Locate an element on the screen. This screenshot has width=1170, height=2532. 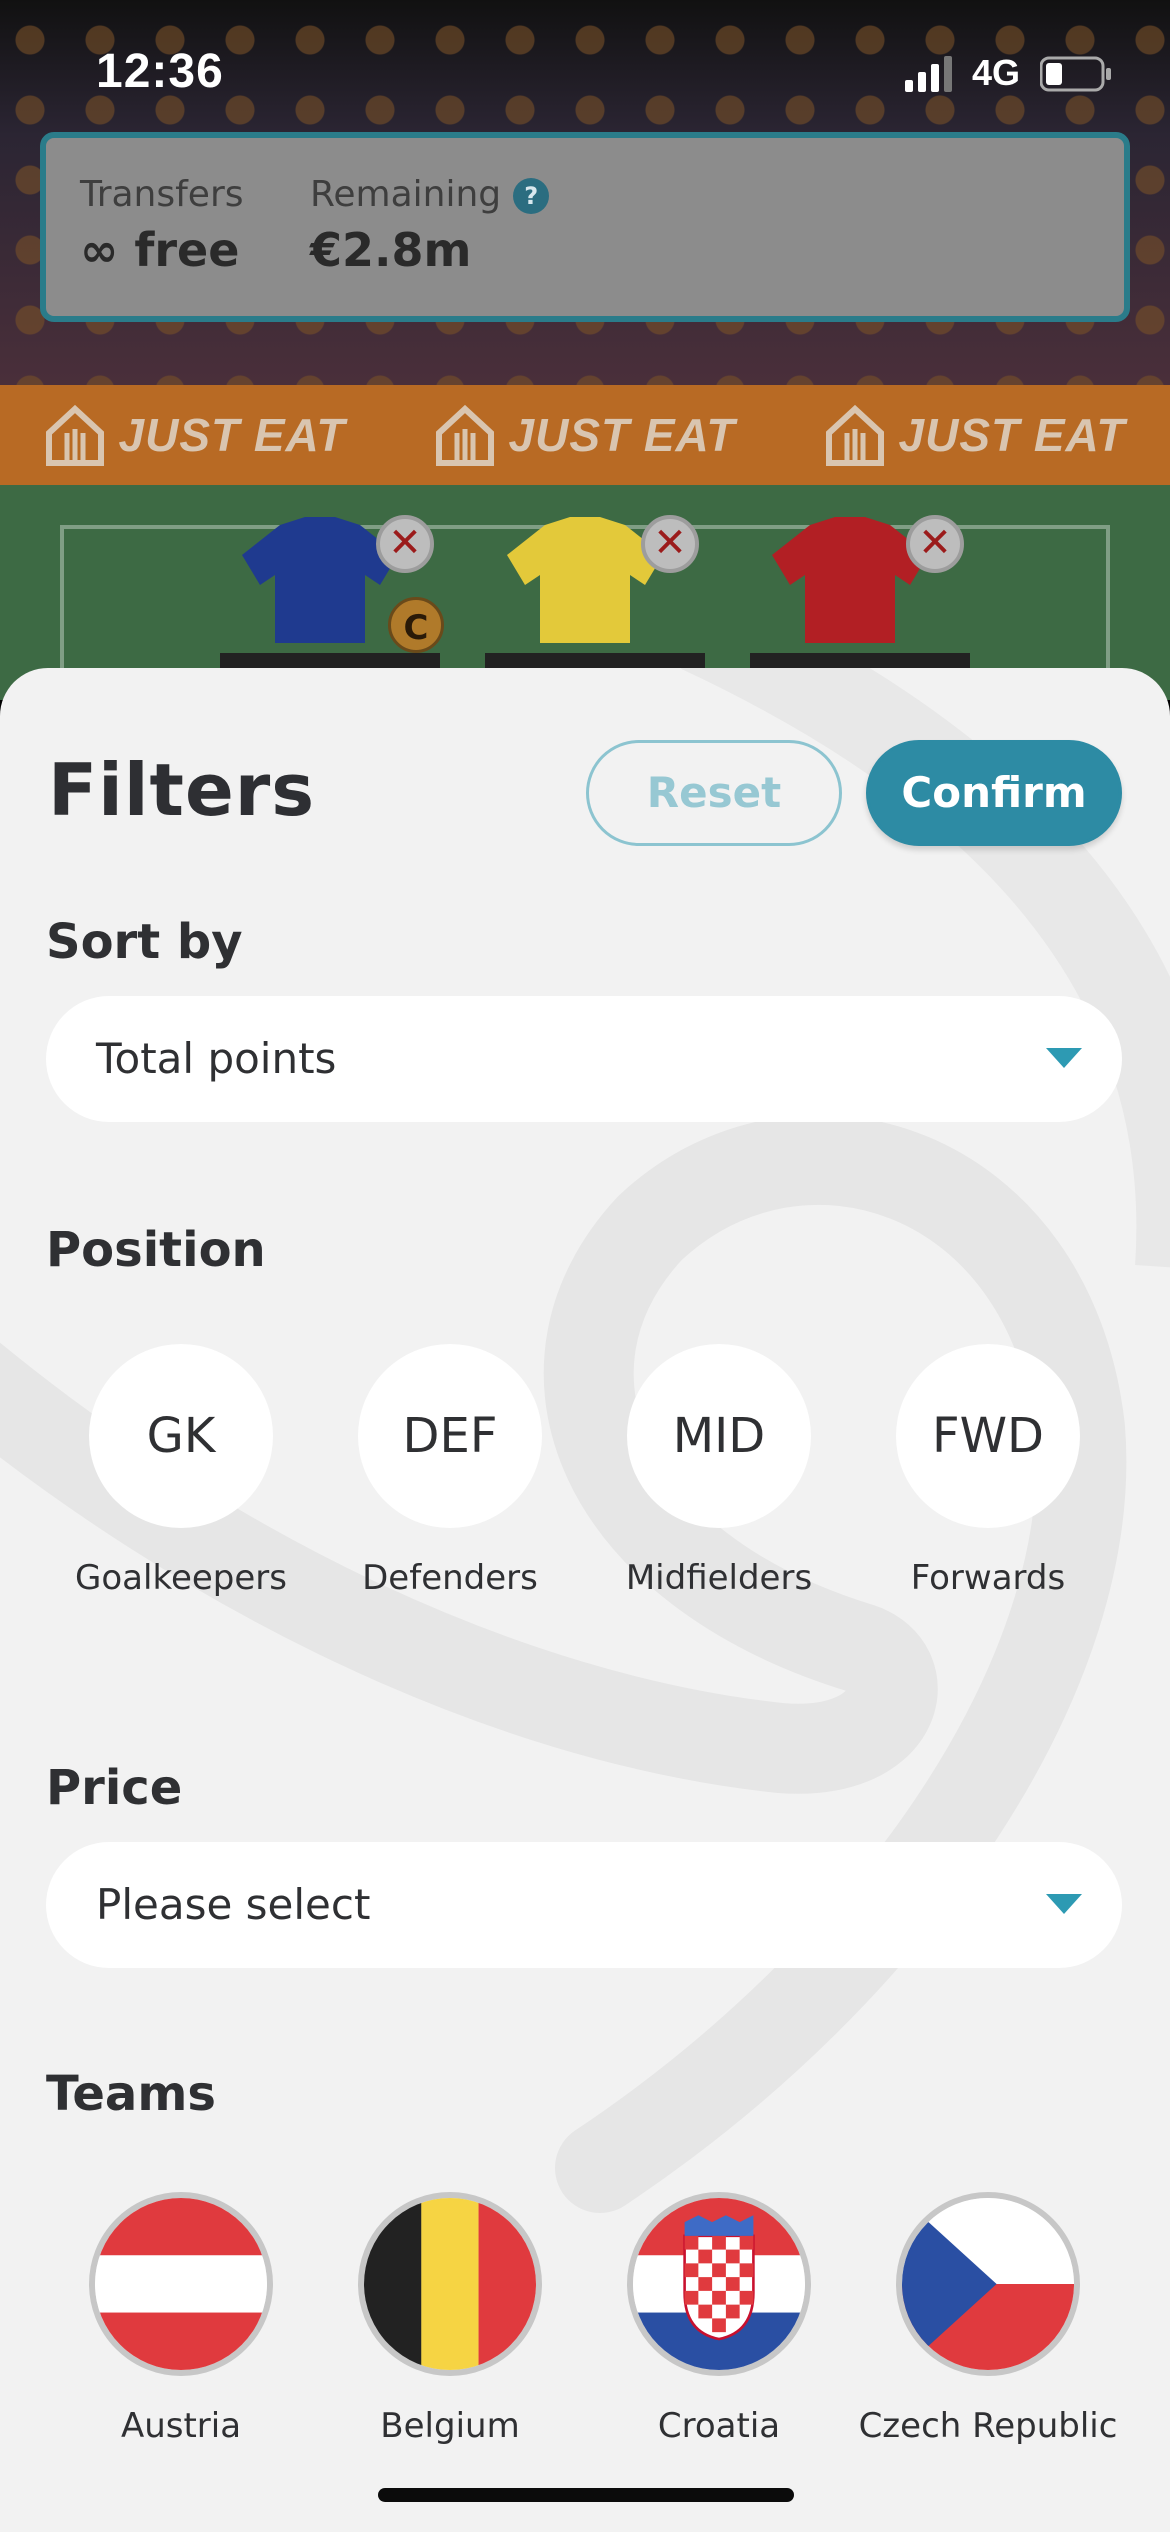
reset-button: Reset is located at coordinates (714, 793).